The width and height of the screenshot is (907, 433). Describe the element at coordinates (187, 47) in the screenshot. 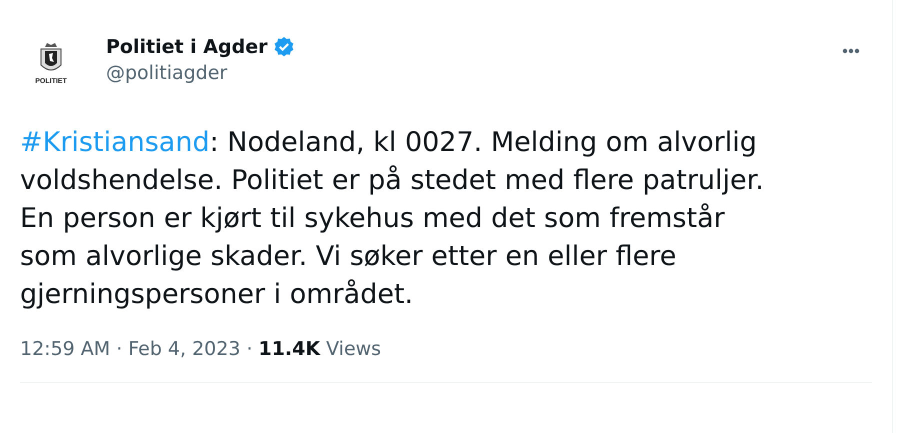

I see `account-name: Politiet i Agder` at that location.